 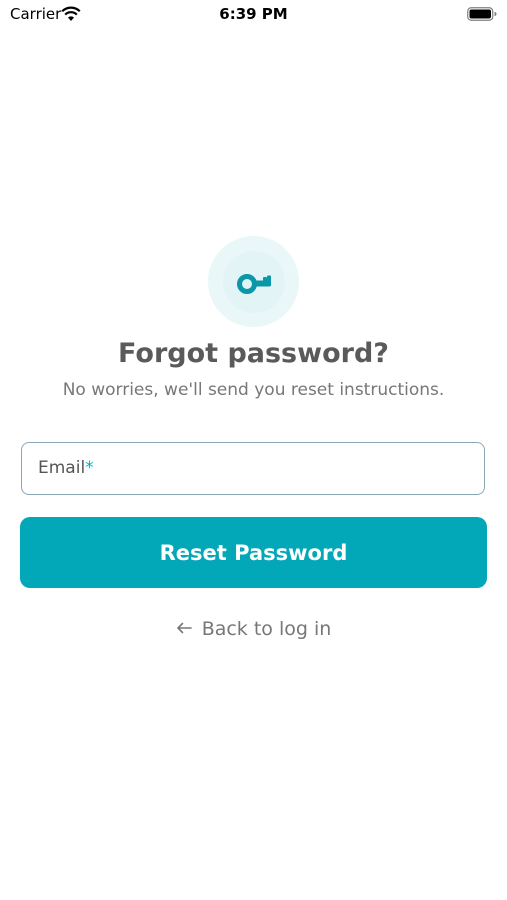 I want to click on key-badge, so click(x=253, y=281).